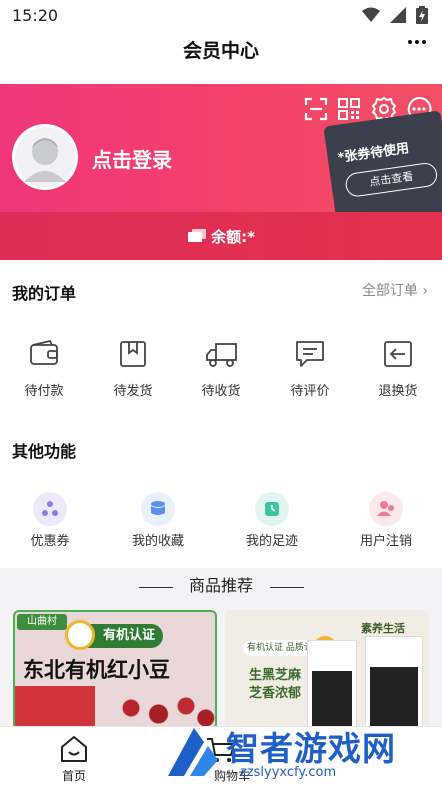 The image size is (442, 786). Describe the element at coordinates (398, 368) in the screenshot. I see `order-returns: 退换货` at that location.